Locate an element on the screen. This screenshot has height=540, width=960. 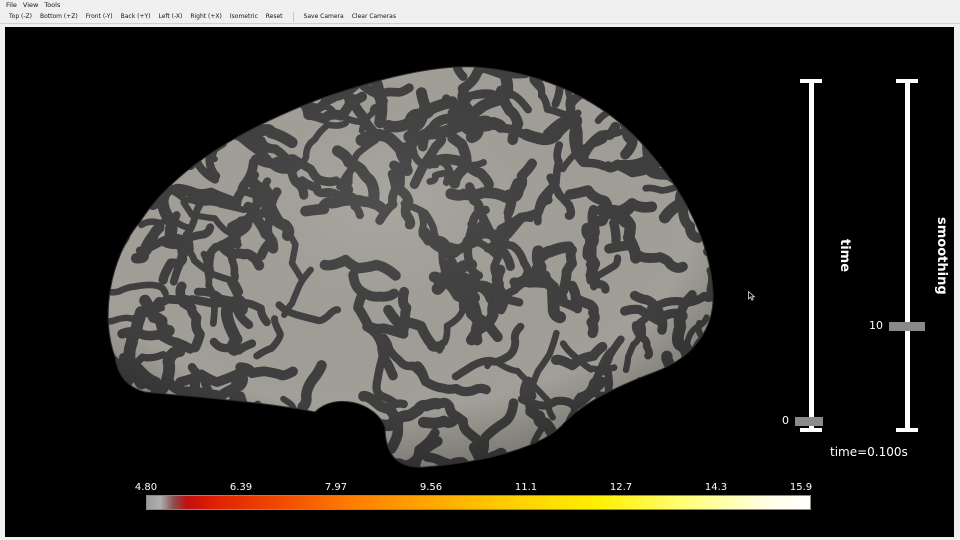
time-slider-bottom-cap is located at coordinates (811, 430).